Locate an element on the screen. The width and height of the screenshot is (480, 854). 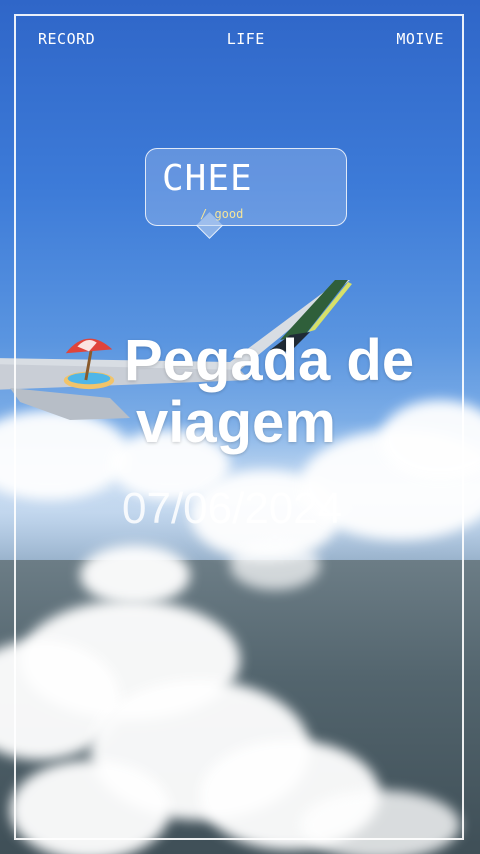
bubble-title: CHEE is located at coordinates (207, 178).